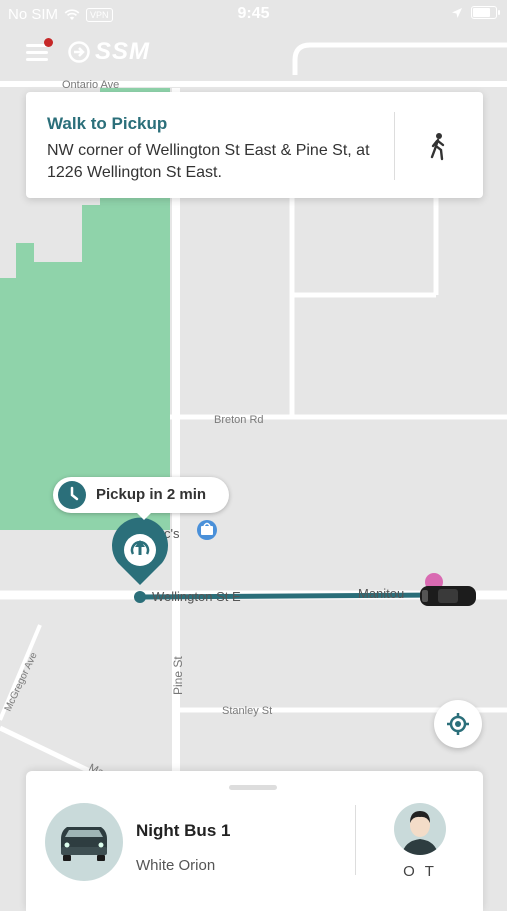 Image resolution: width=507 pixels, height=911 pixels. What do you see at coordinates (239, 420) in the screenshot?
I see `street-label-breton: Breton Rd` at bounding box center [239, 420].